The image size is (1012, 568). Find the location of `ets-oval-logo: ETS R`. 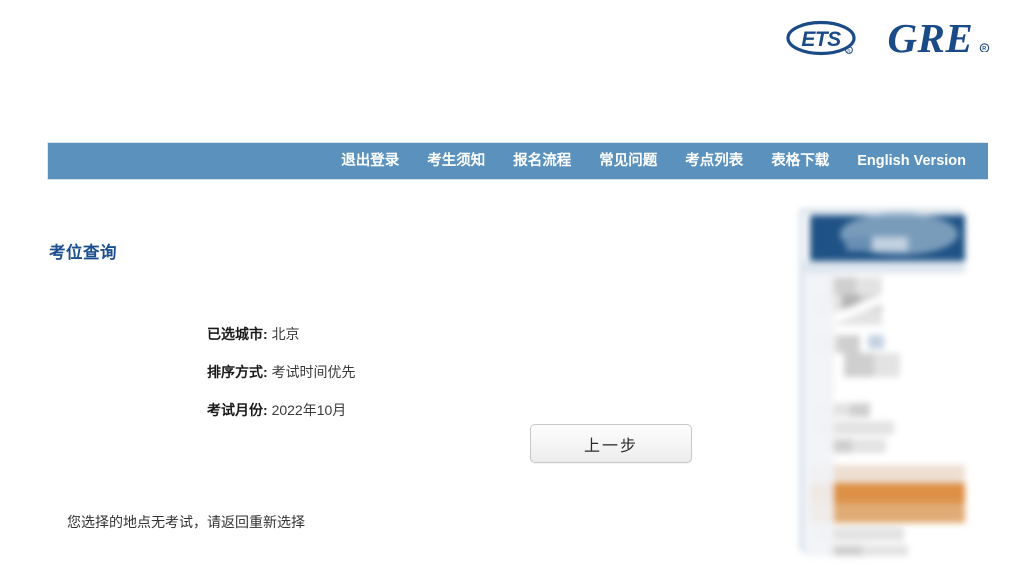

ets-oval-logo: ETS R is located at coordinates (823, 39).